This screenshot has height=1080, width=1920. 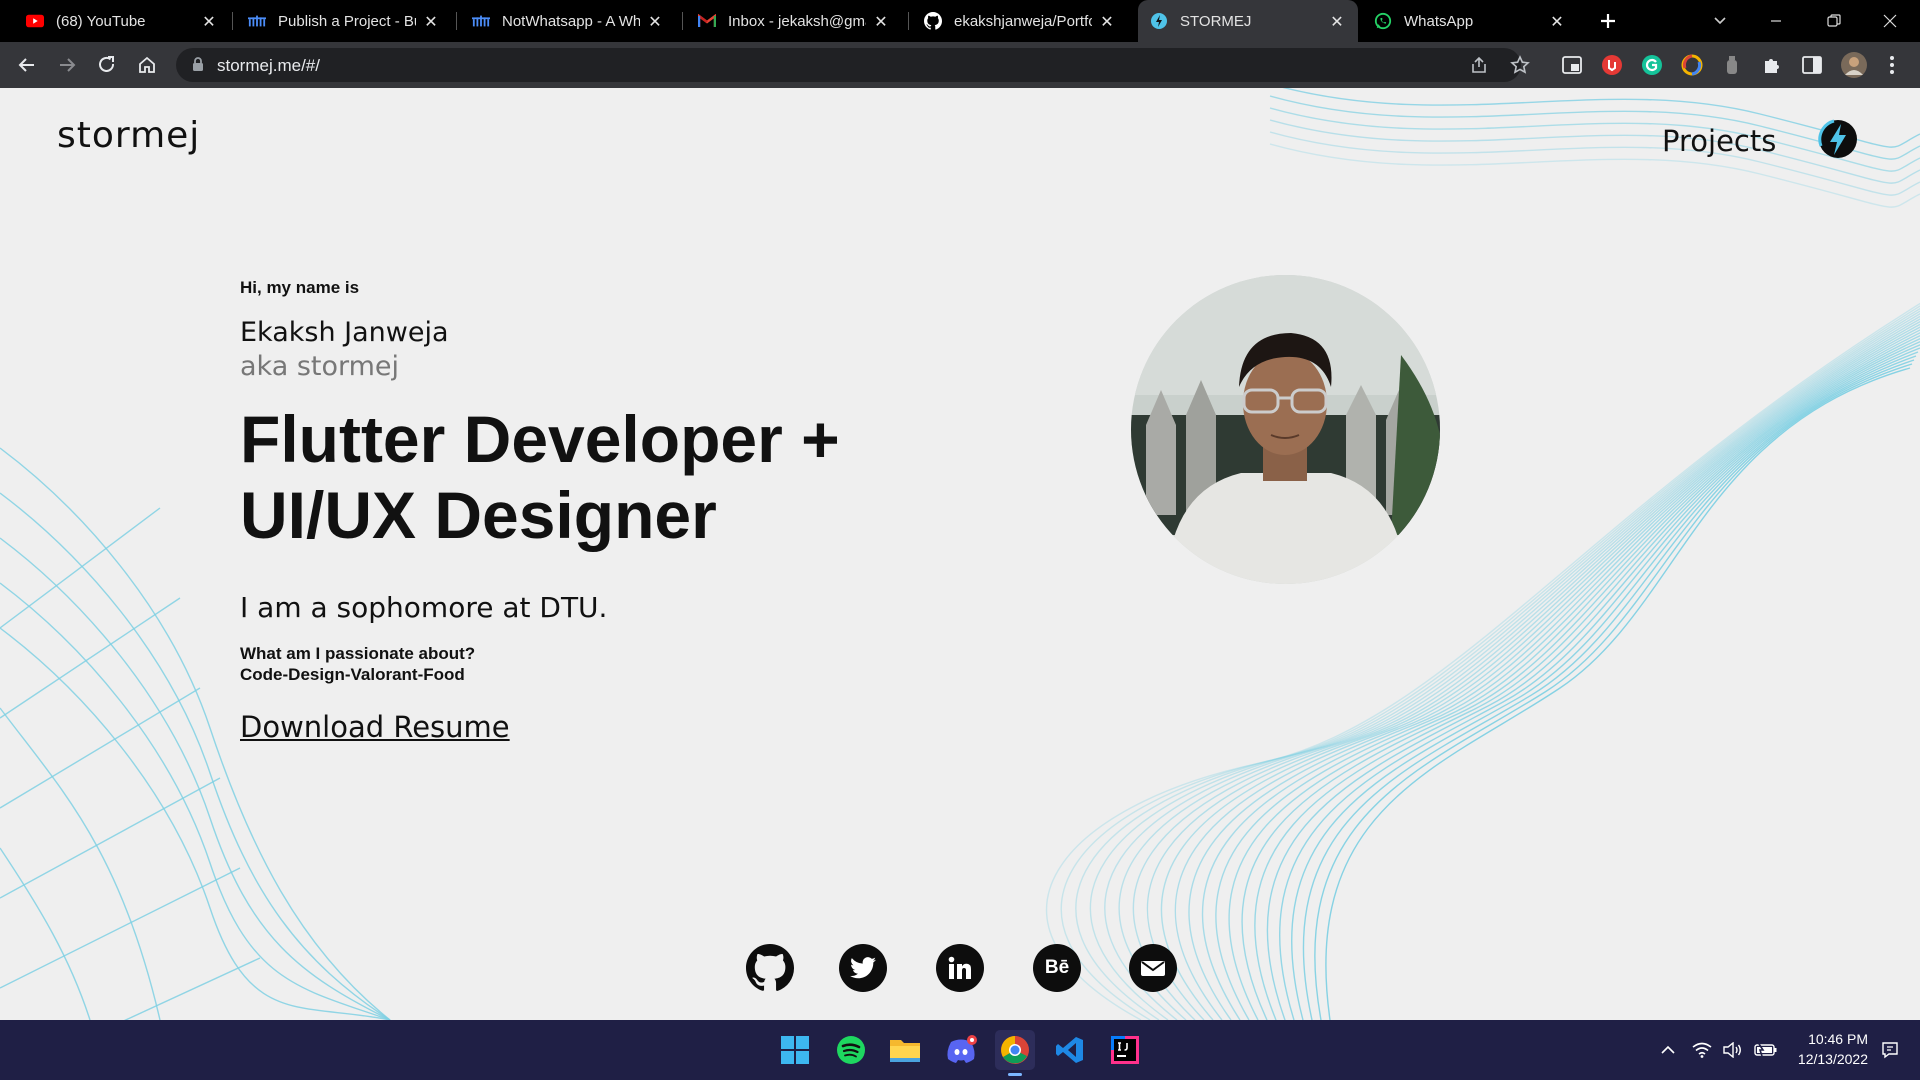 I want to click on mail-icon, so click(x=1153, y=968).